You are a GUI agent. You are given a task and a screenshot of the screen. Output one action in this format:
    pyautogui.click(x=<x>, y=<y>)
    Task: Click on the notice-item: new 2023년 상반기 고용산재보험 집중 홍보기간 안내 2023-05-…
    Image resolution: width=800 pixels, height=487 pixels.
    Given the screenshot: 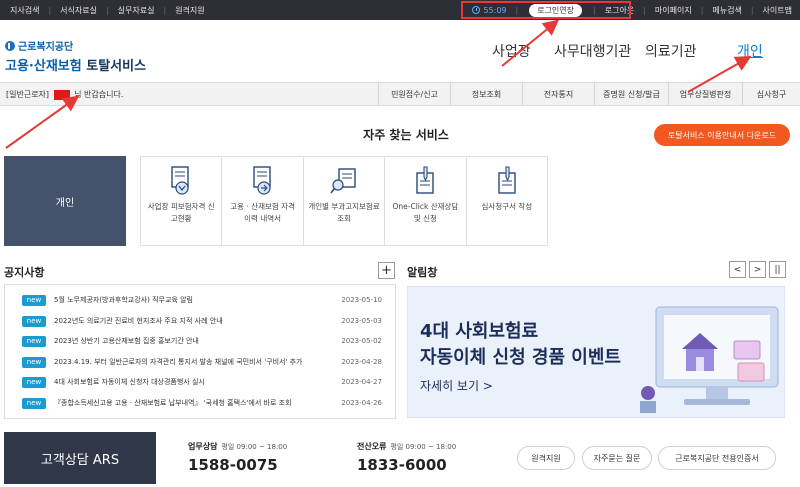 What is the action you would take?
    pyautogui.click(x=202, y=341)
    